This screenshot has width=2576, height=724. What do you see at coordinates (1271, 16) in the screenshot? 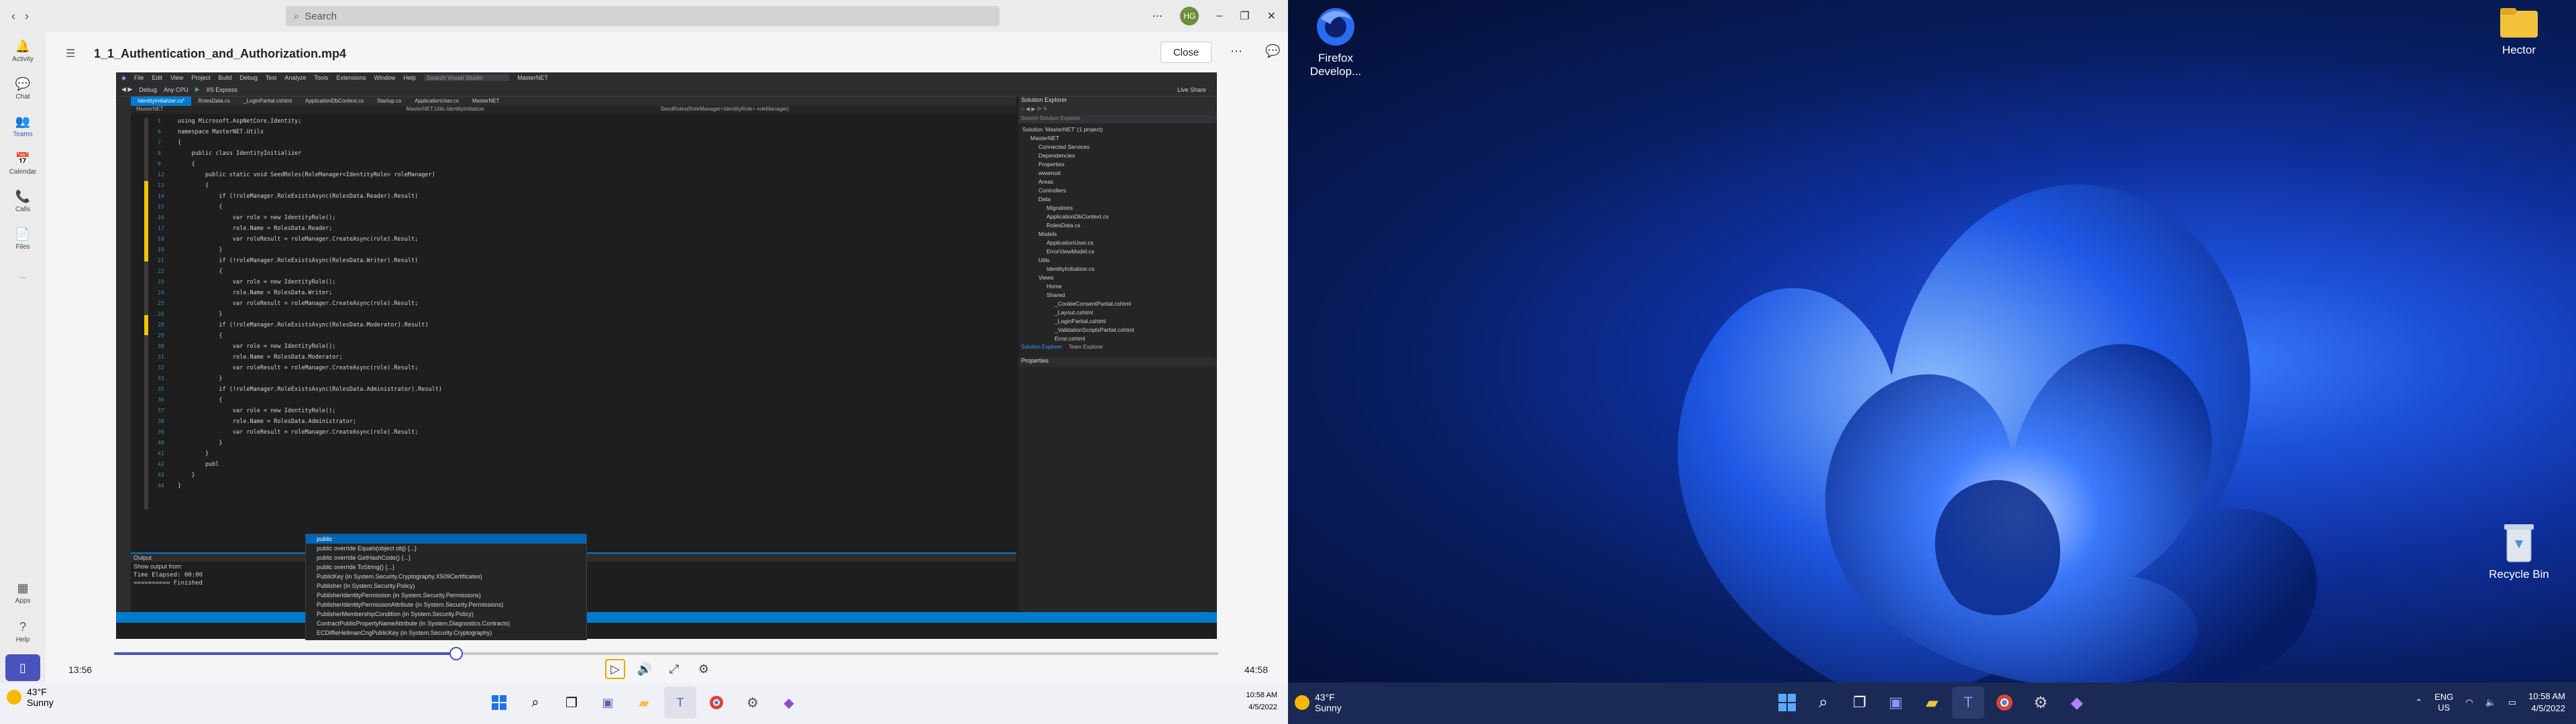
I see `close-window-icon: ✕` at bounding box center [1271, 16].